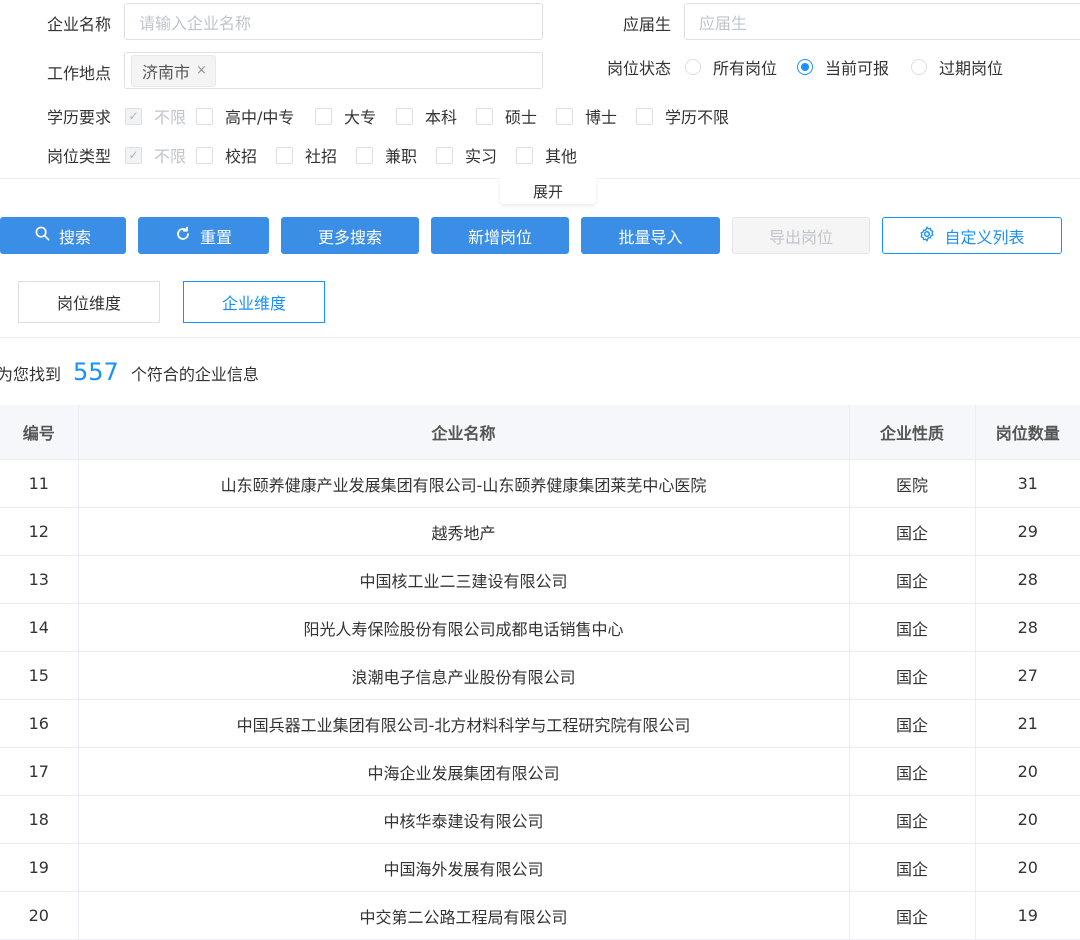 This screenshot has width=1080, height=940. Describe the element at coordinates (133, 116) in the screenshot. I see `check-icon: ✓` at that location.